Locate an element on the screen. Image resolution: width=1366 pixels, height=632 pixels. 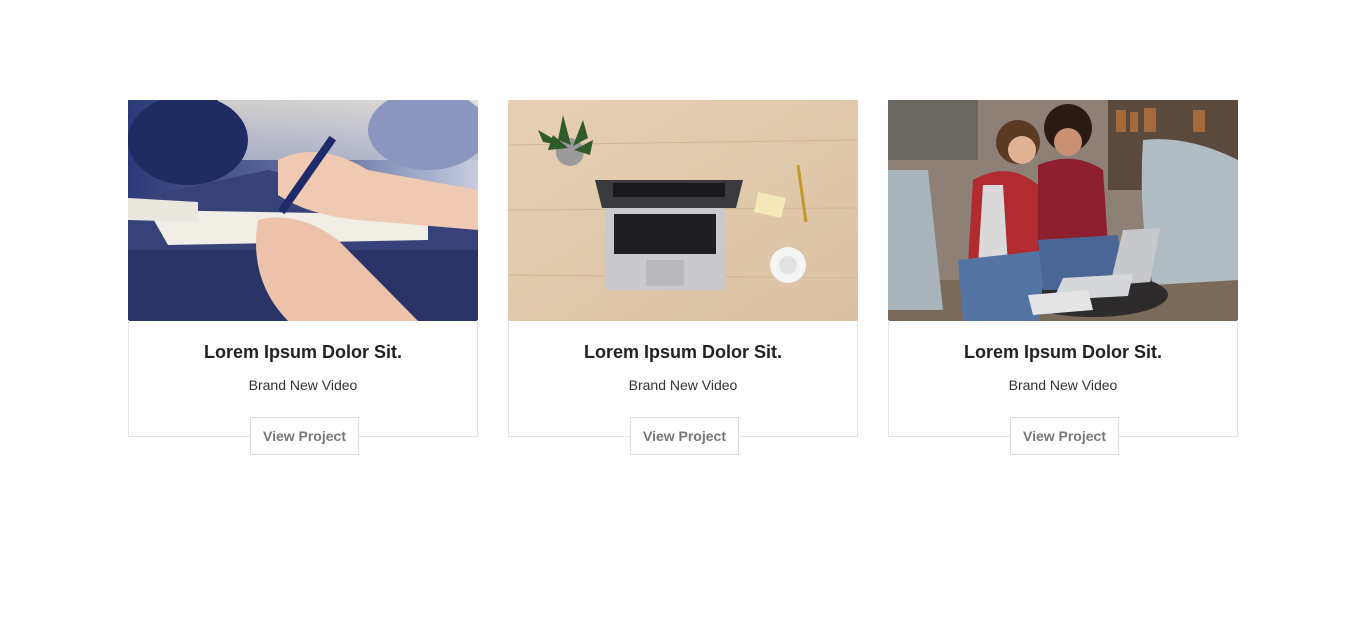
card-image-laptop-desk is located at coordinates (683, 210).